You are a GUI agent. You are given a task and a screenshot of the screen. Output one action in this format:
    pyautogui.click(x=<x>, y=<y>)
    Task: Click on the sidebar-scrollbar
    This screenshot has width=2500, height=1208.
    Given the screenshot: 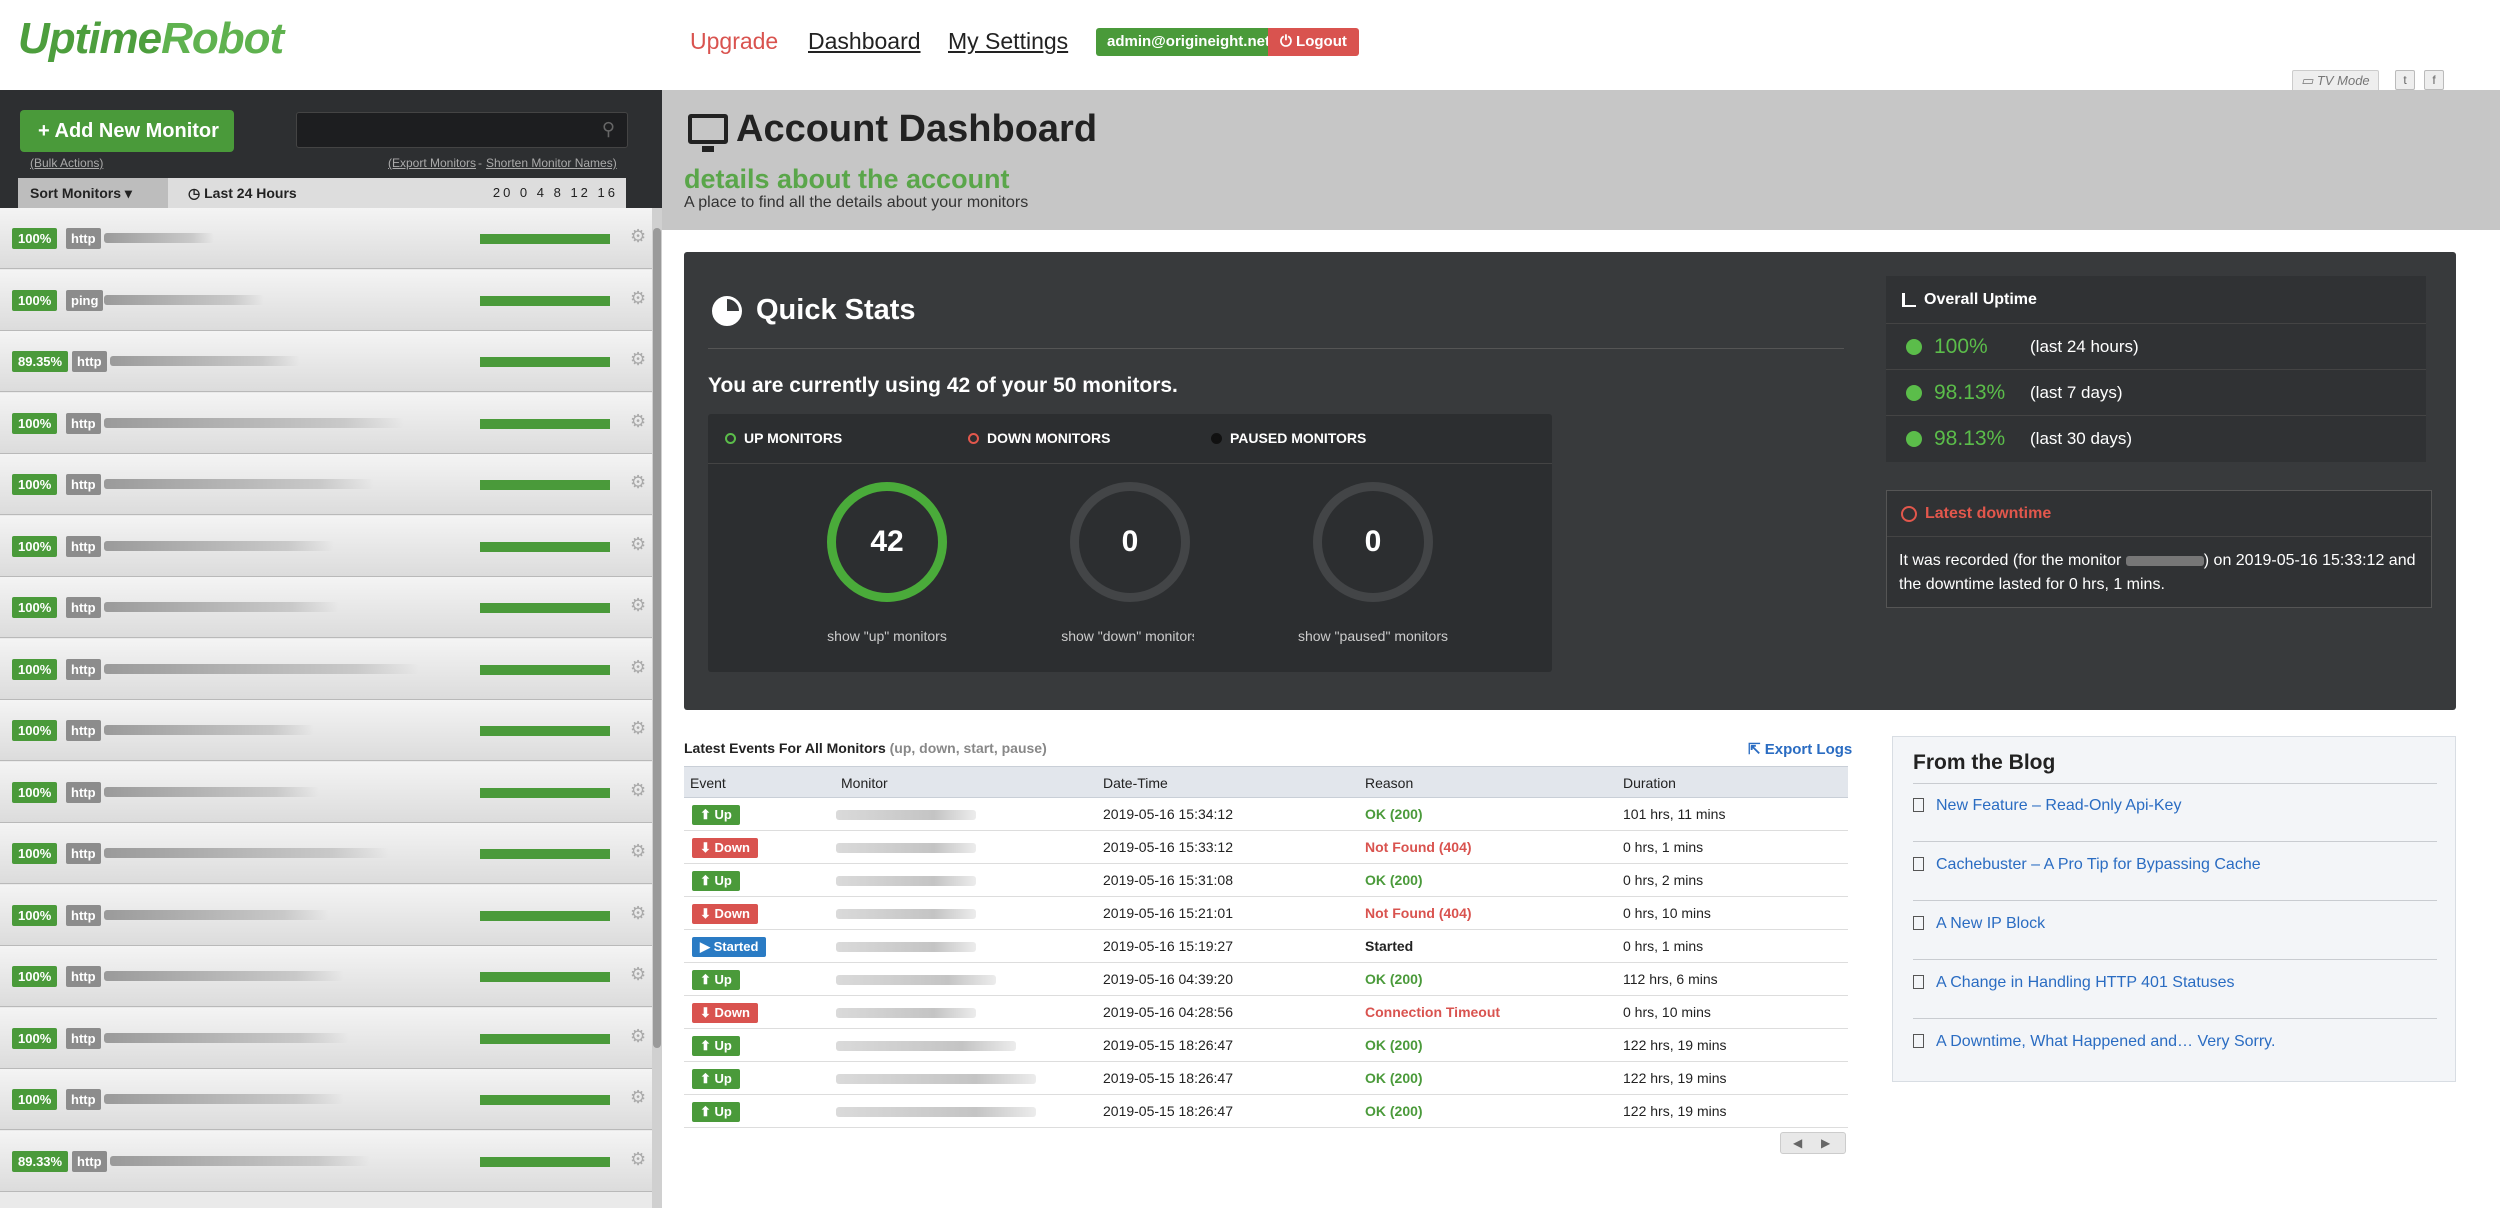 What is the action you would take?
    pyautogui.click(x=657, y=708)
    